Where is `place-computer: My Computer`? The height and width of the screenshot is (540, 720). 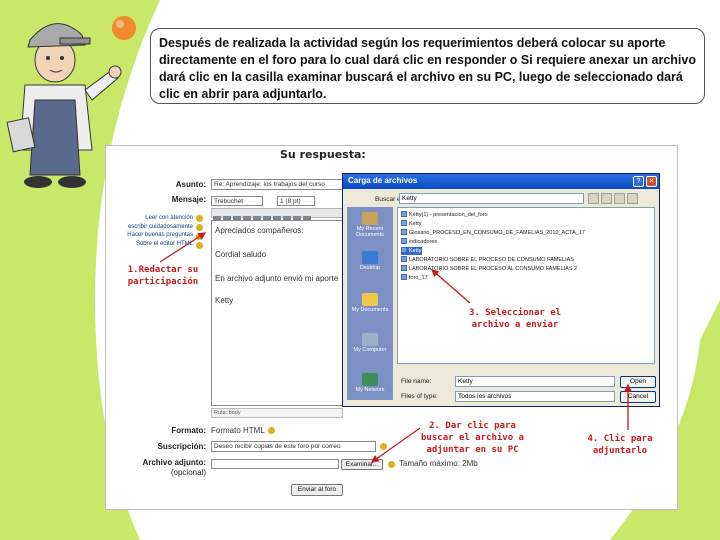
place-computer: My Computer is located at coordinates (370, 343).